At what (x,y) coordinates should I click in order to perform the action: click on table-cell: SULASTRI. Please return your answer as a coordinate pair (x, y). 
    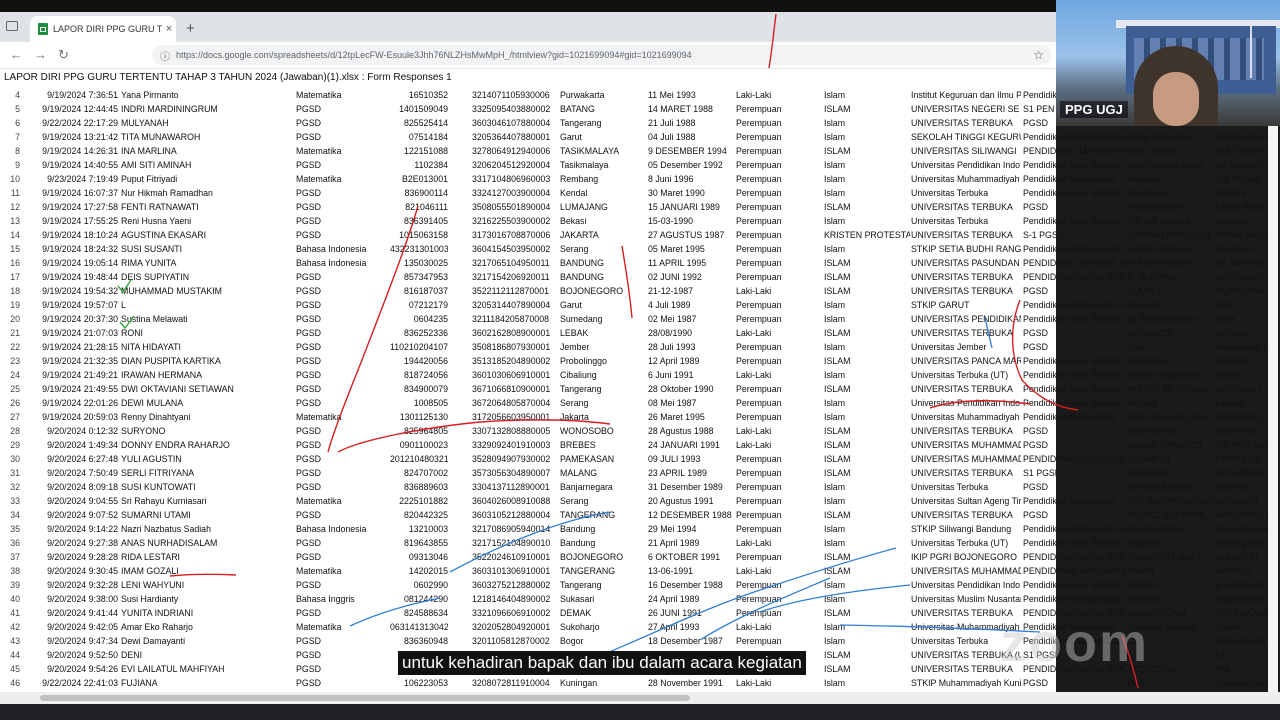
    Looking at the image, I should click on (1245, 557).